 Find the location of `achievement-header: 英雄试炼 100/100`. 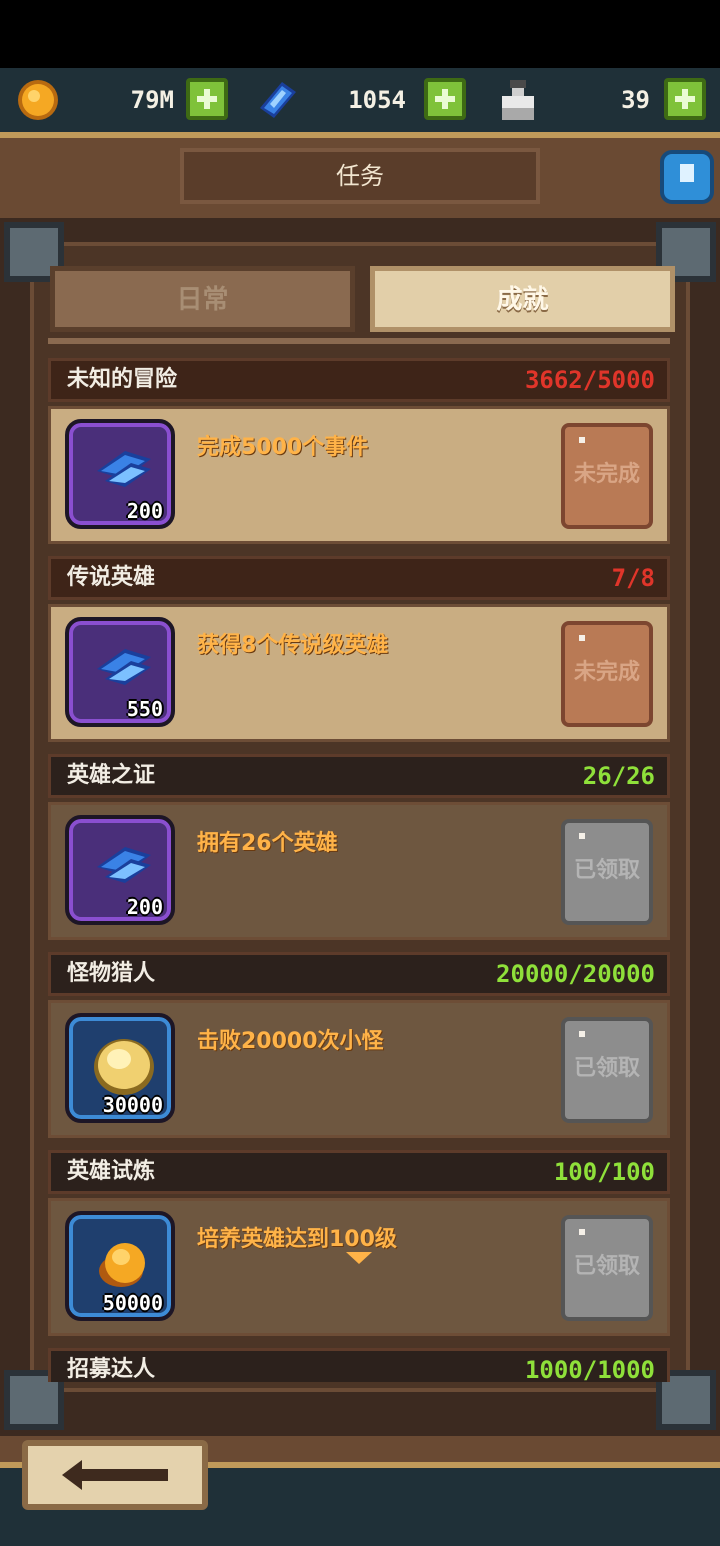

achievement-header: 英雄试炼 100/100 is located at coordinates (359, 1172).